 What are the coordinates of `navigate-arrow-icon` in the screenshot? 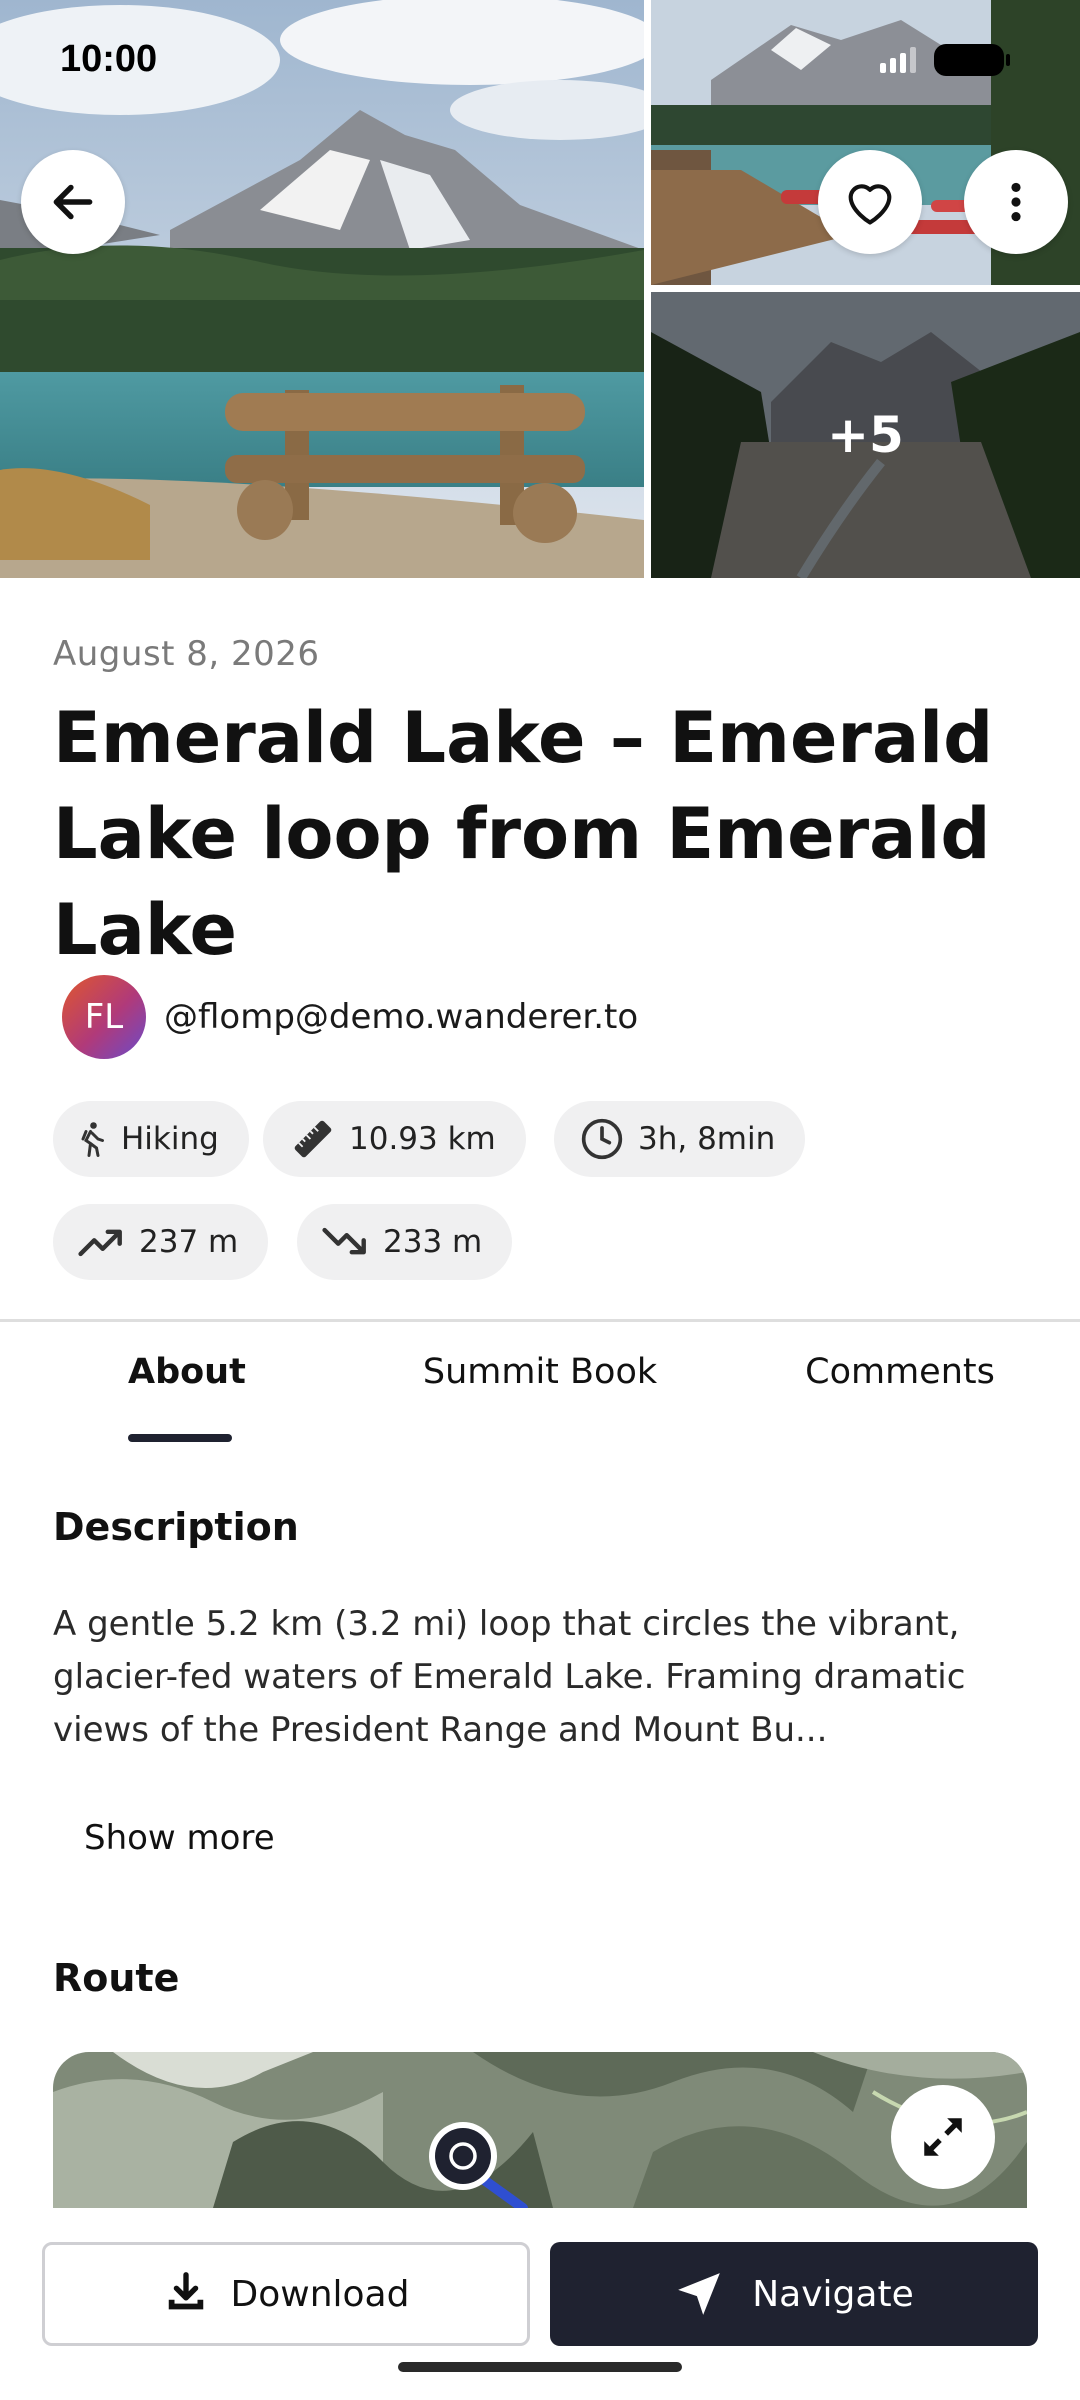 It's located at (699, 2294).